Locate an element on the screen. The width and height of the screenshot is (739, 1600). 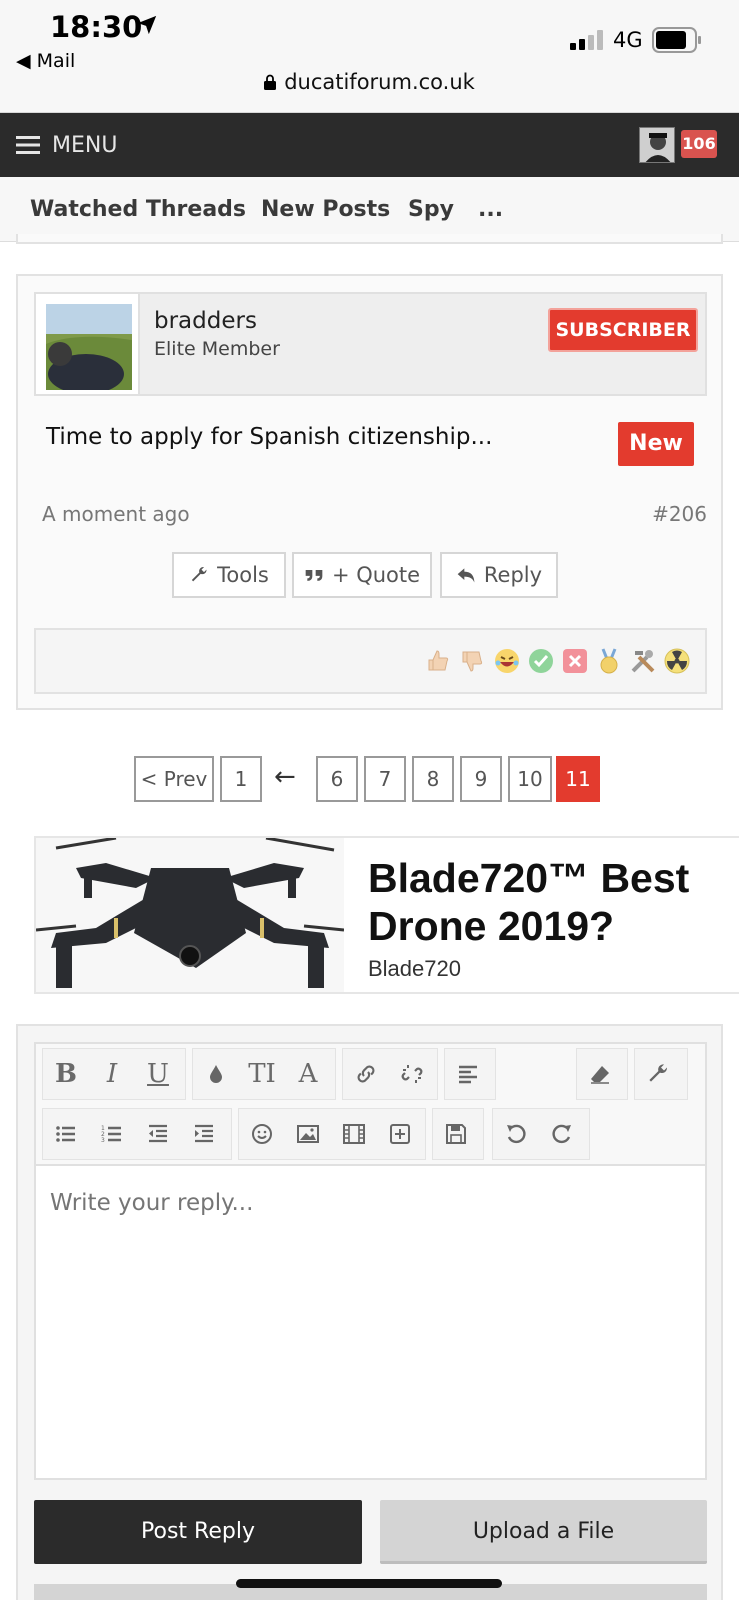
unlink-icon is located at coordinates (412, 1074).